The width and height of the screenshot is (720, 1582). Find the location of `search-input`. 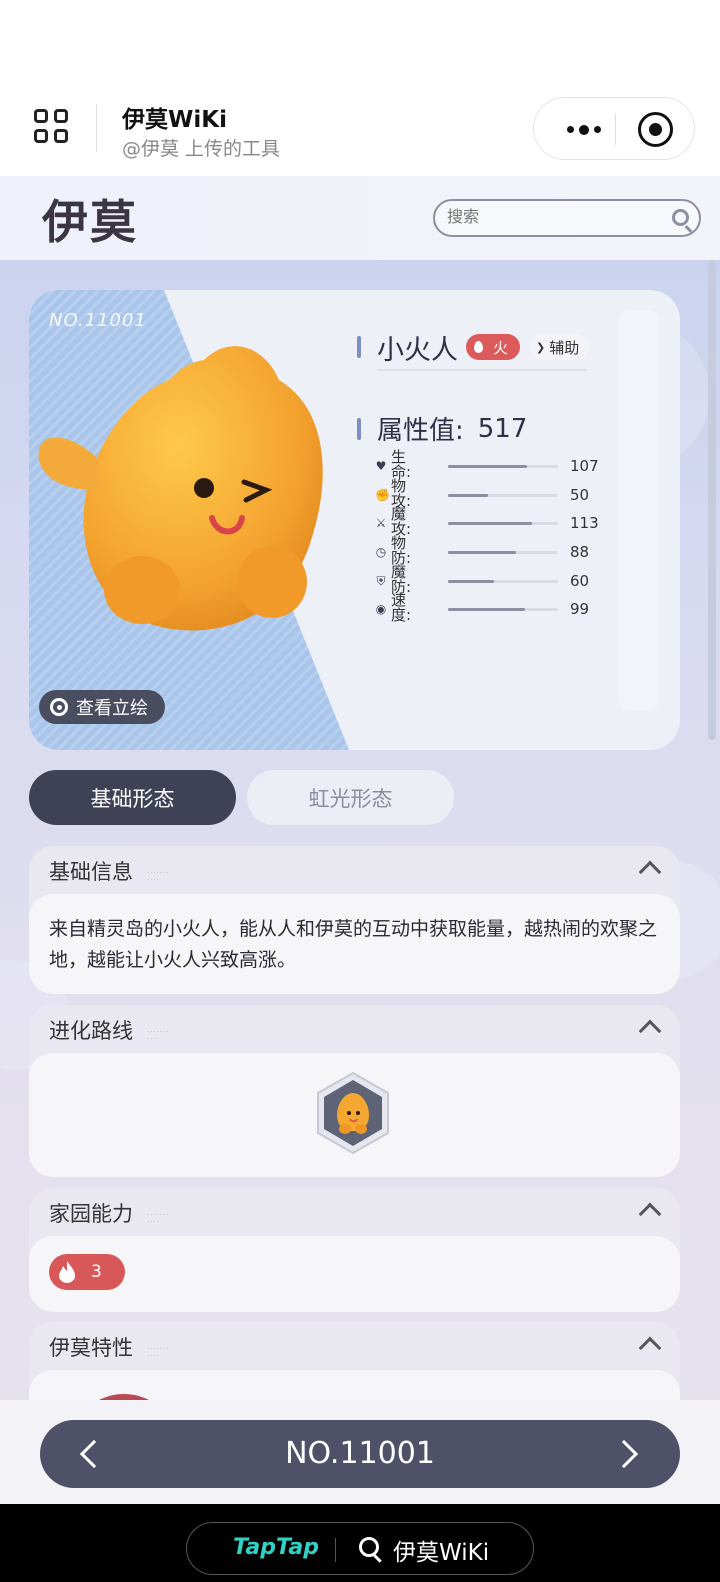

search-input is located at coordinates (555, 218).